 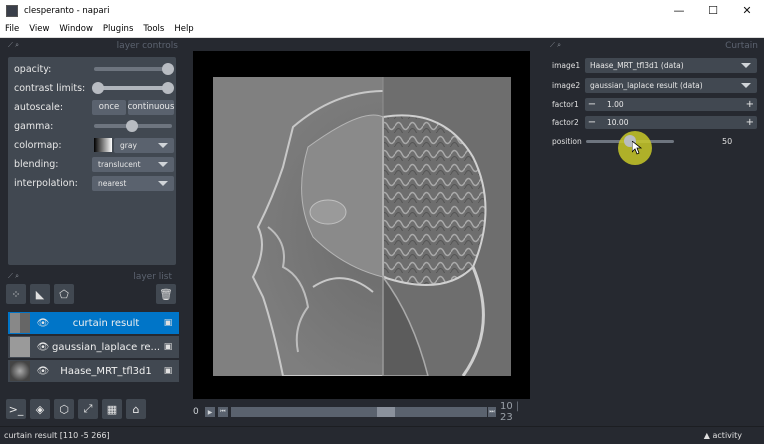 I want to click on contrast-limits-label: contrast limits:, so click(x=50, y=88).